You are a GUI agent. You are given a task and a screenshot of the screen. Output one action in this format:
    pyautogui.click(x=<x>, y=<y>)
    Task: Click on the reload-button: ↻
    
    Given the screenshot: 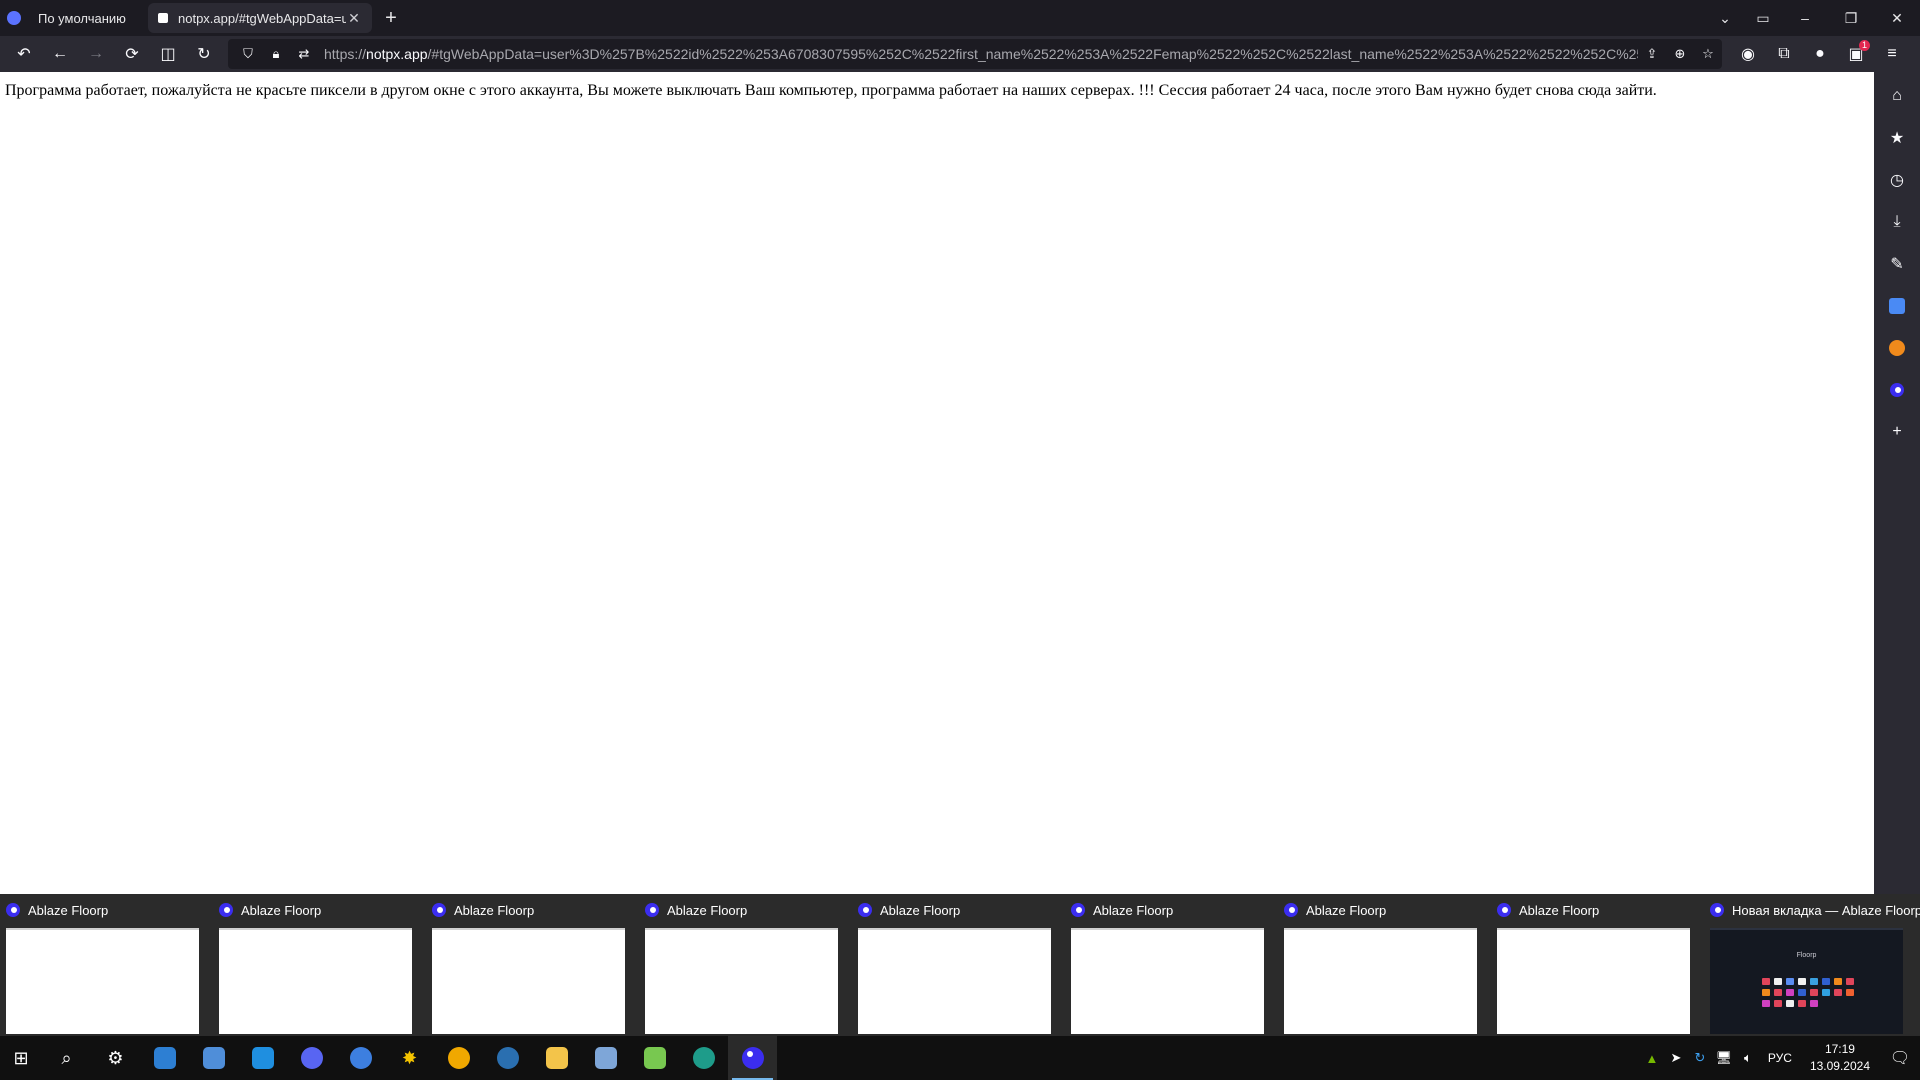 What is the action you would take?
    pyautogui.click(x=204, y=54)
    